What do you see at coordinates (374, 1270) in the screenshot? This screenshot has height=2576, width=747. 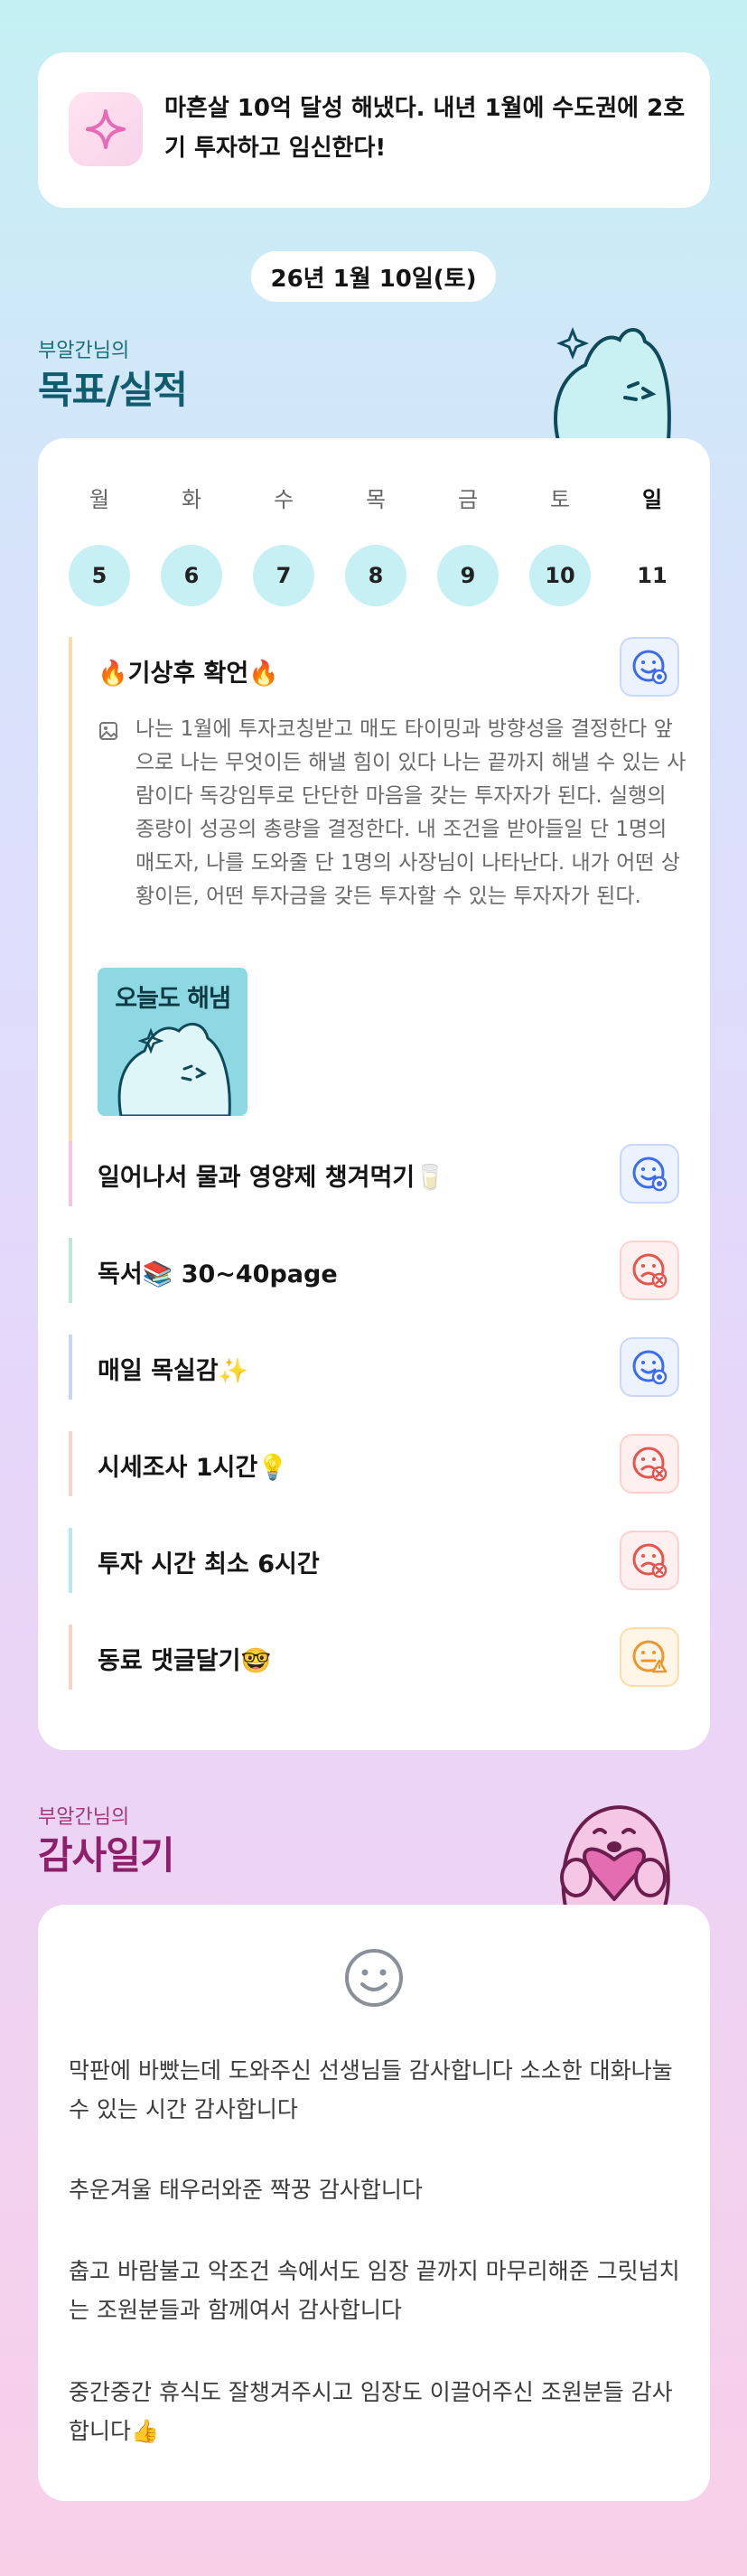 I see `task-reading: 독서📚 30~40page` at bounding box center [374, 1270].